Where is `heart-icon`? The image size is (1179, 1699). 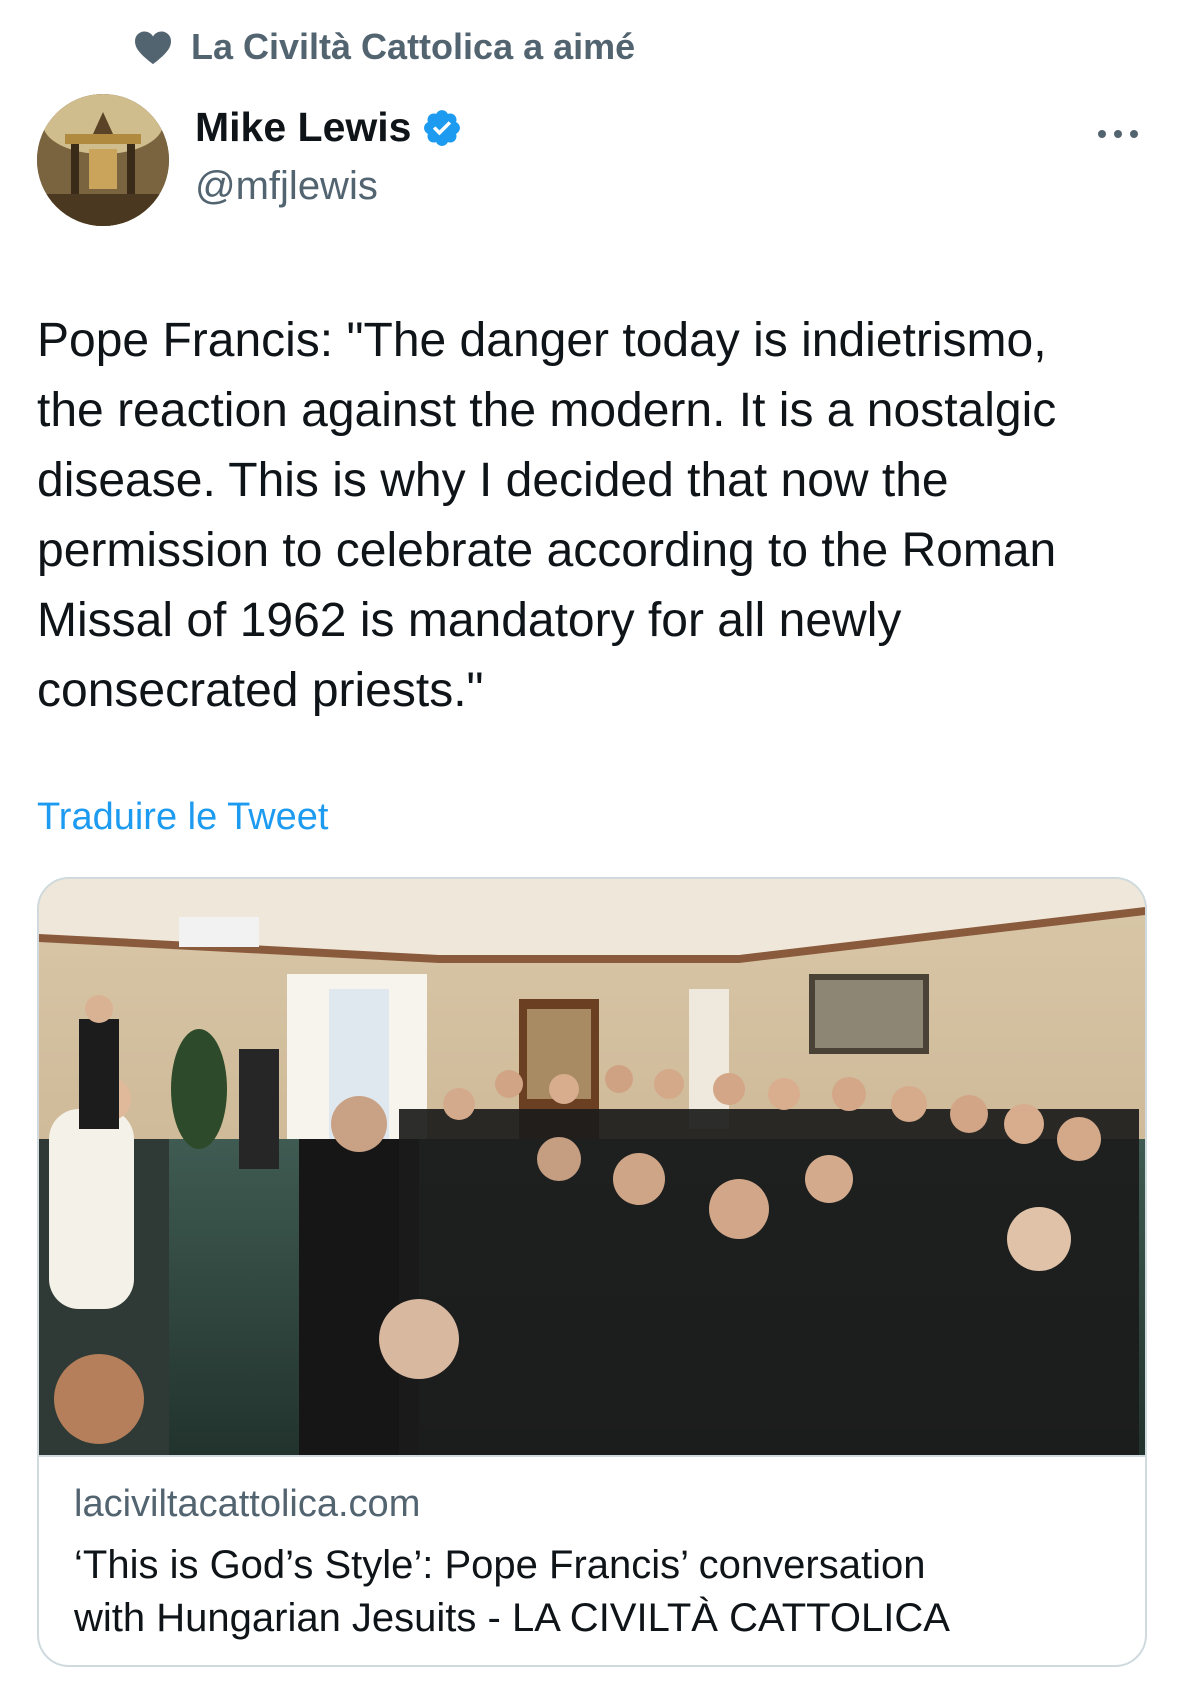 heart-icon is located at coordinates (153, 48).